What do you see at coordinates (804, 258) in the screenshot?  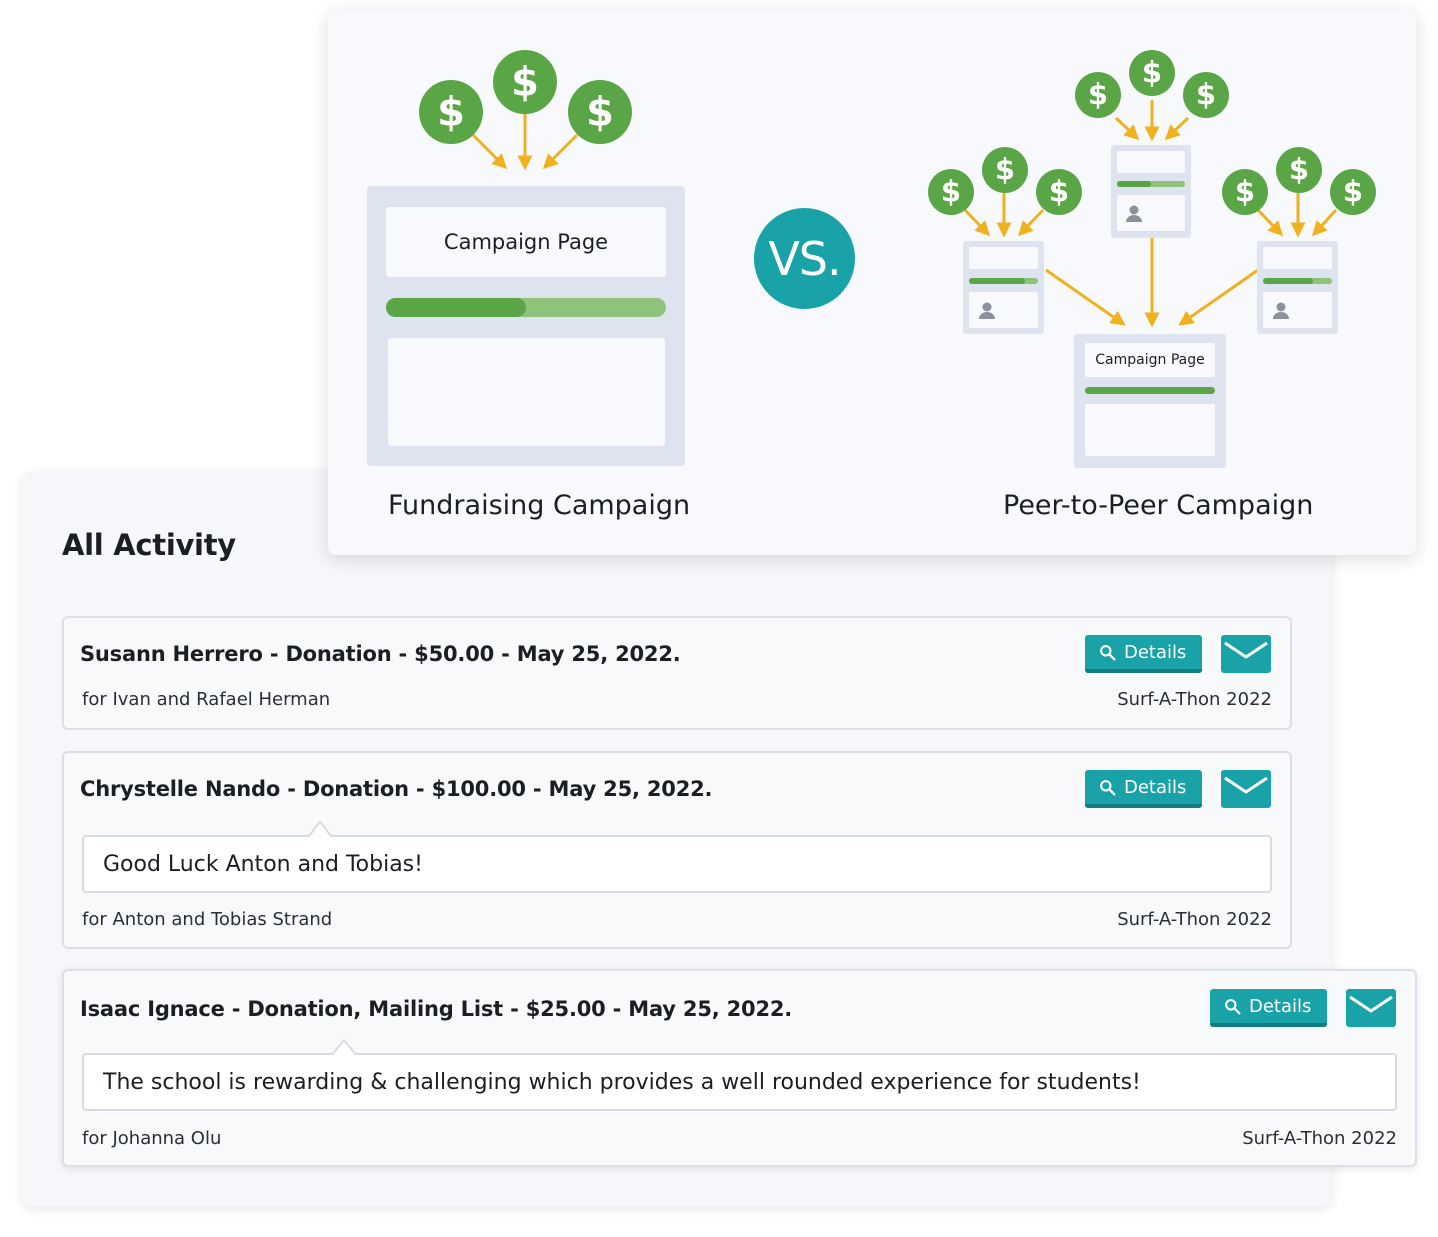 I see `vs-badge: VS.` at bounding box center [804, 258].